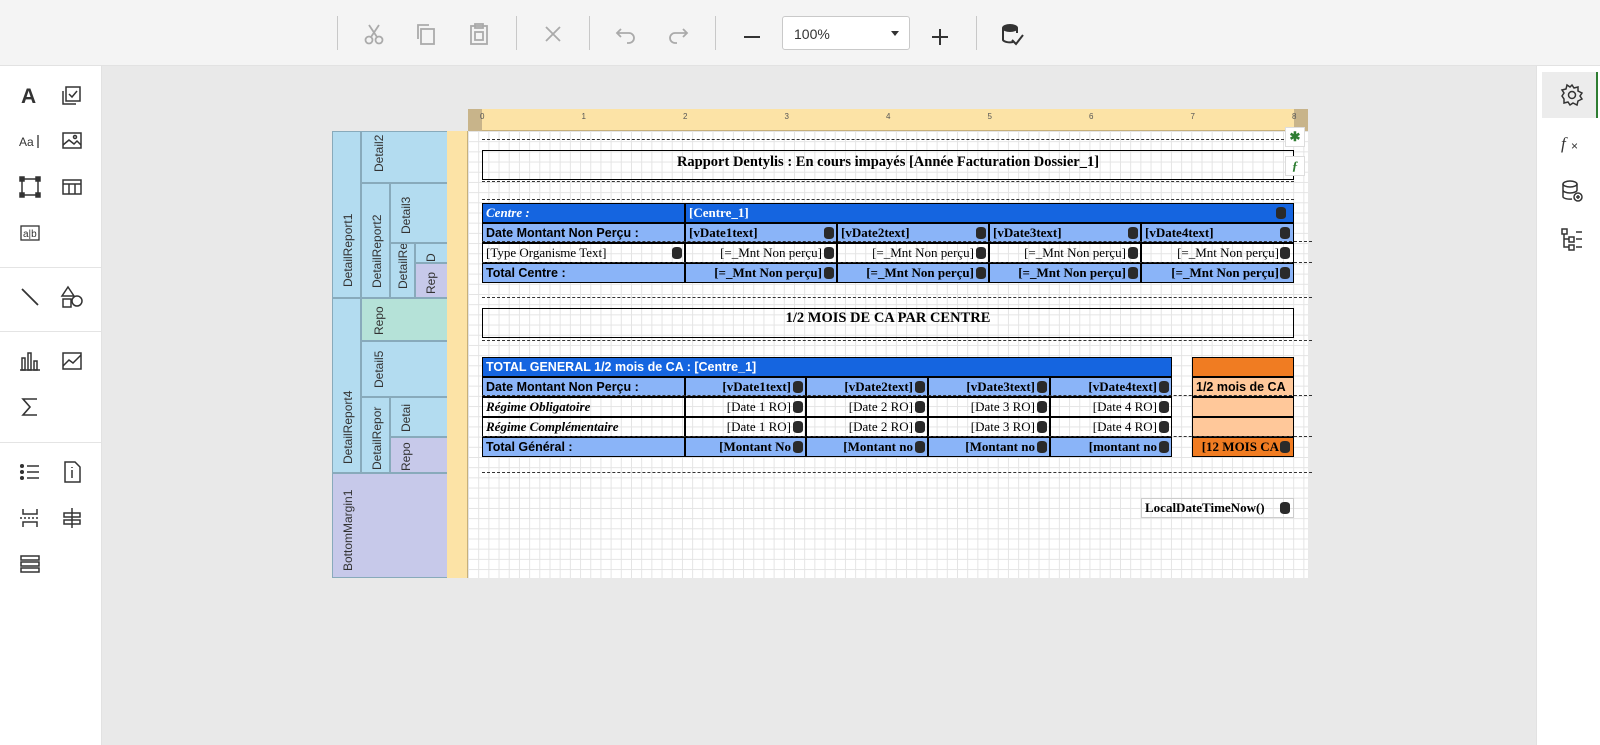  Describe the element at coordinates (419, 213) in the screenshot. I see `band-detail3: Detail3` at that location.